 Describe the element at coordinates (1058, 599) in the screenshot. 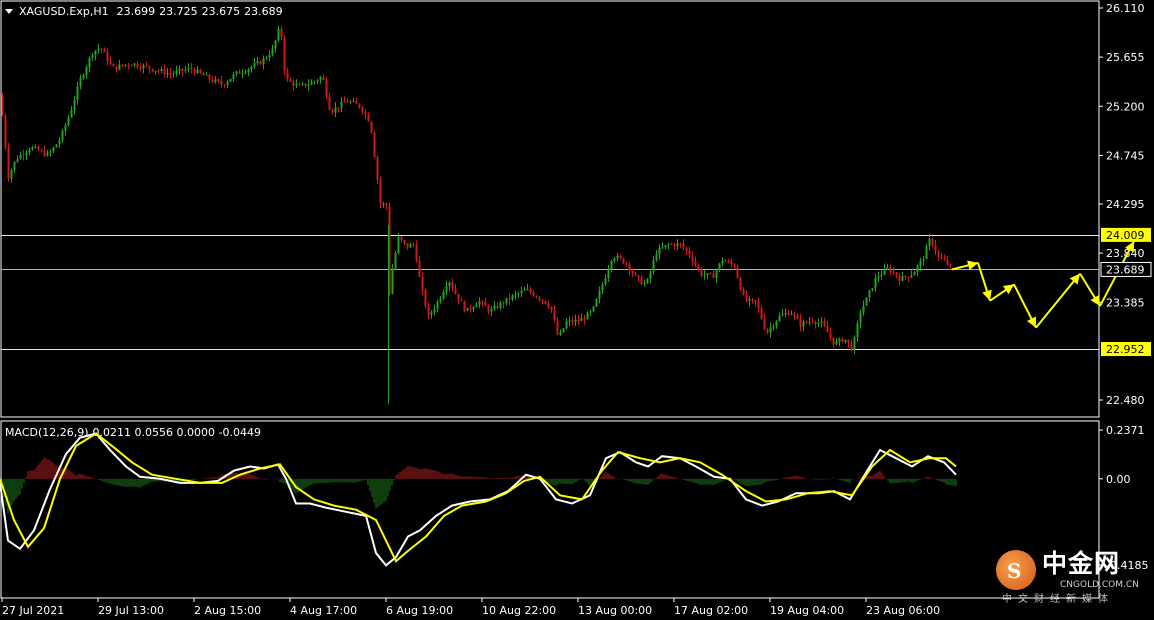

I see `logo-subtitle: 中文财经新媒体` at that location.